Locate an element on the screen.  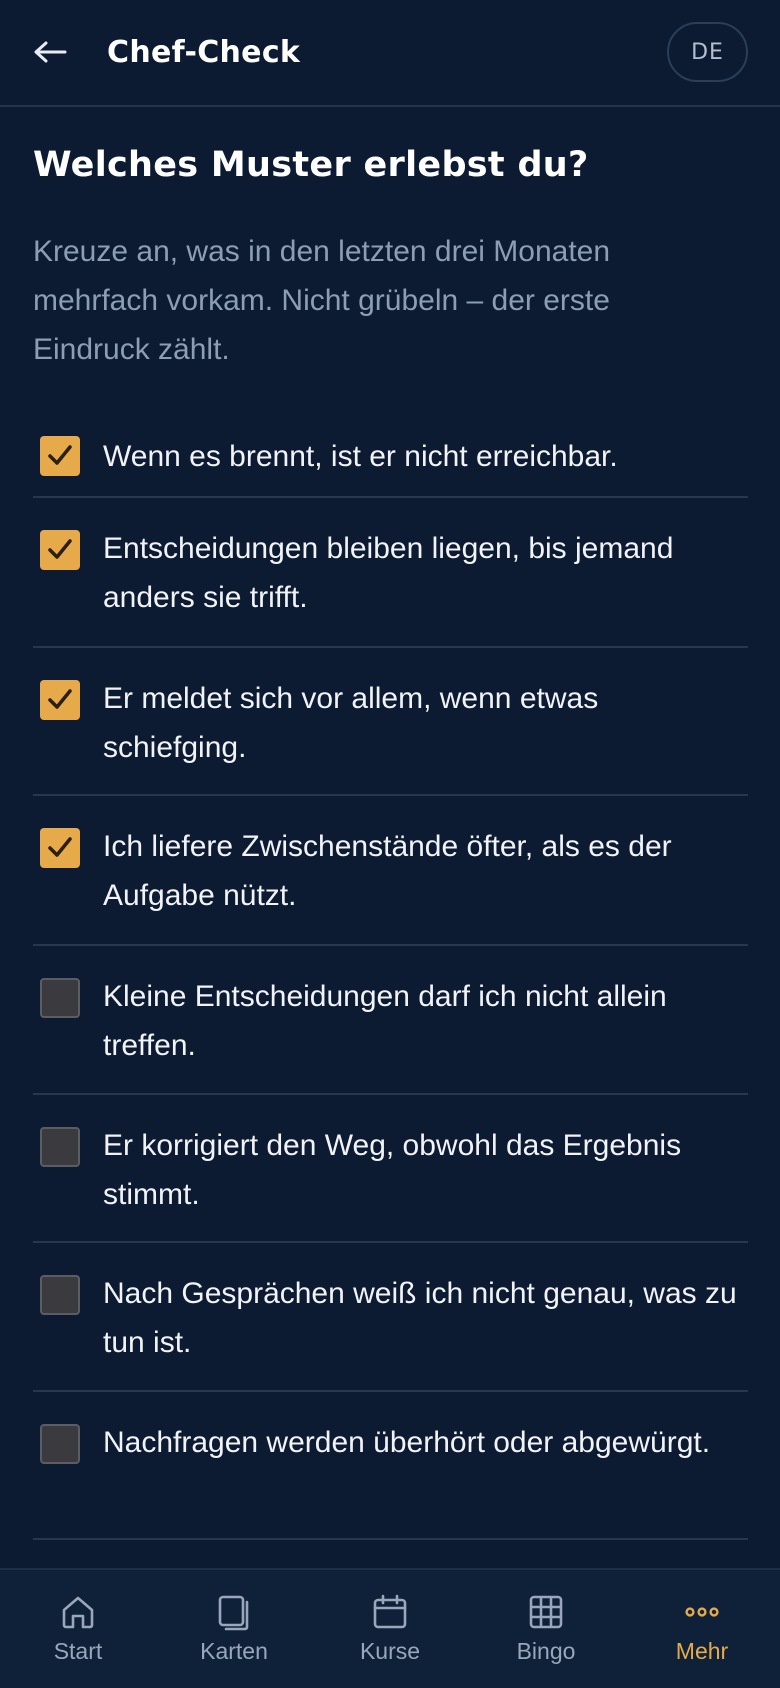
bottom-navigation: Start Karten Kurse Bingo Mehr is located at coordinates (390, 1628).